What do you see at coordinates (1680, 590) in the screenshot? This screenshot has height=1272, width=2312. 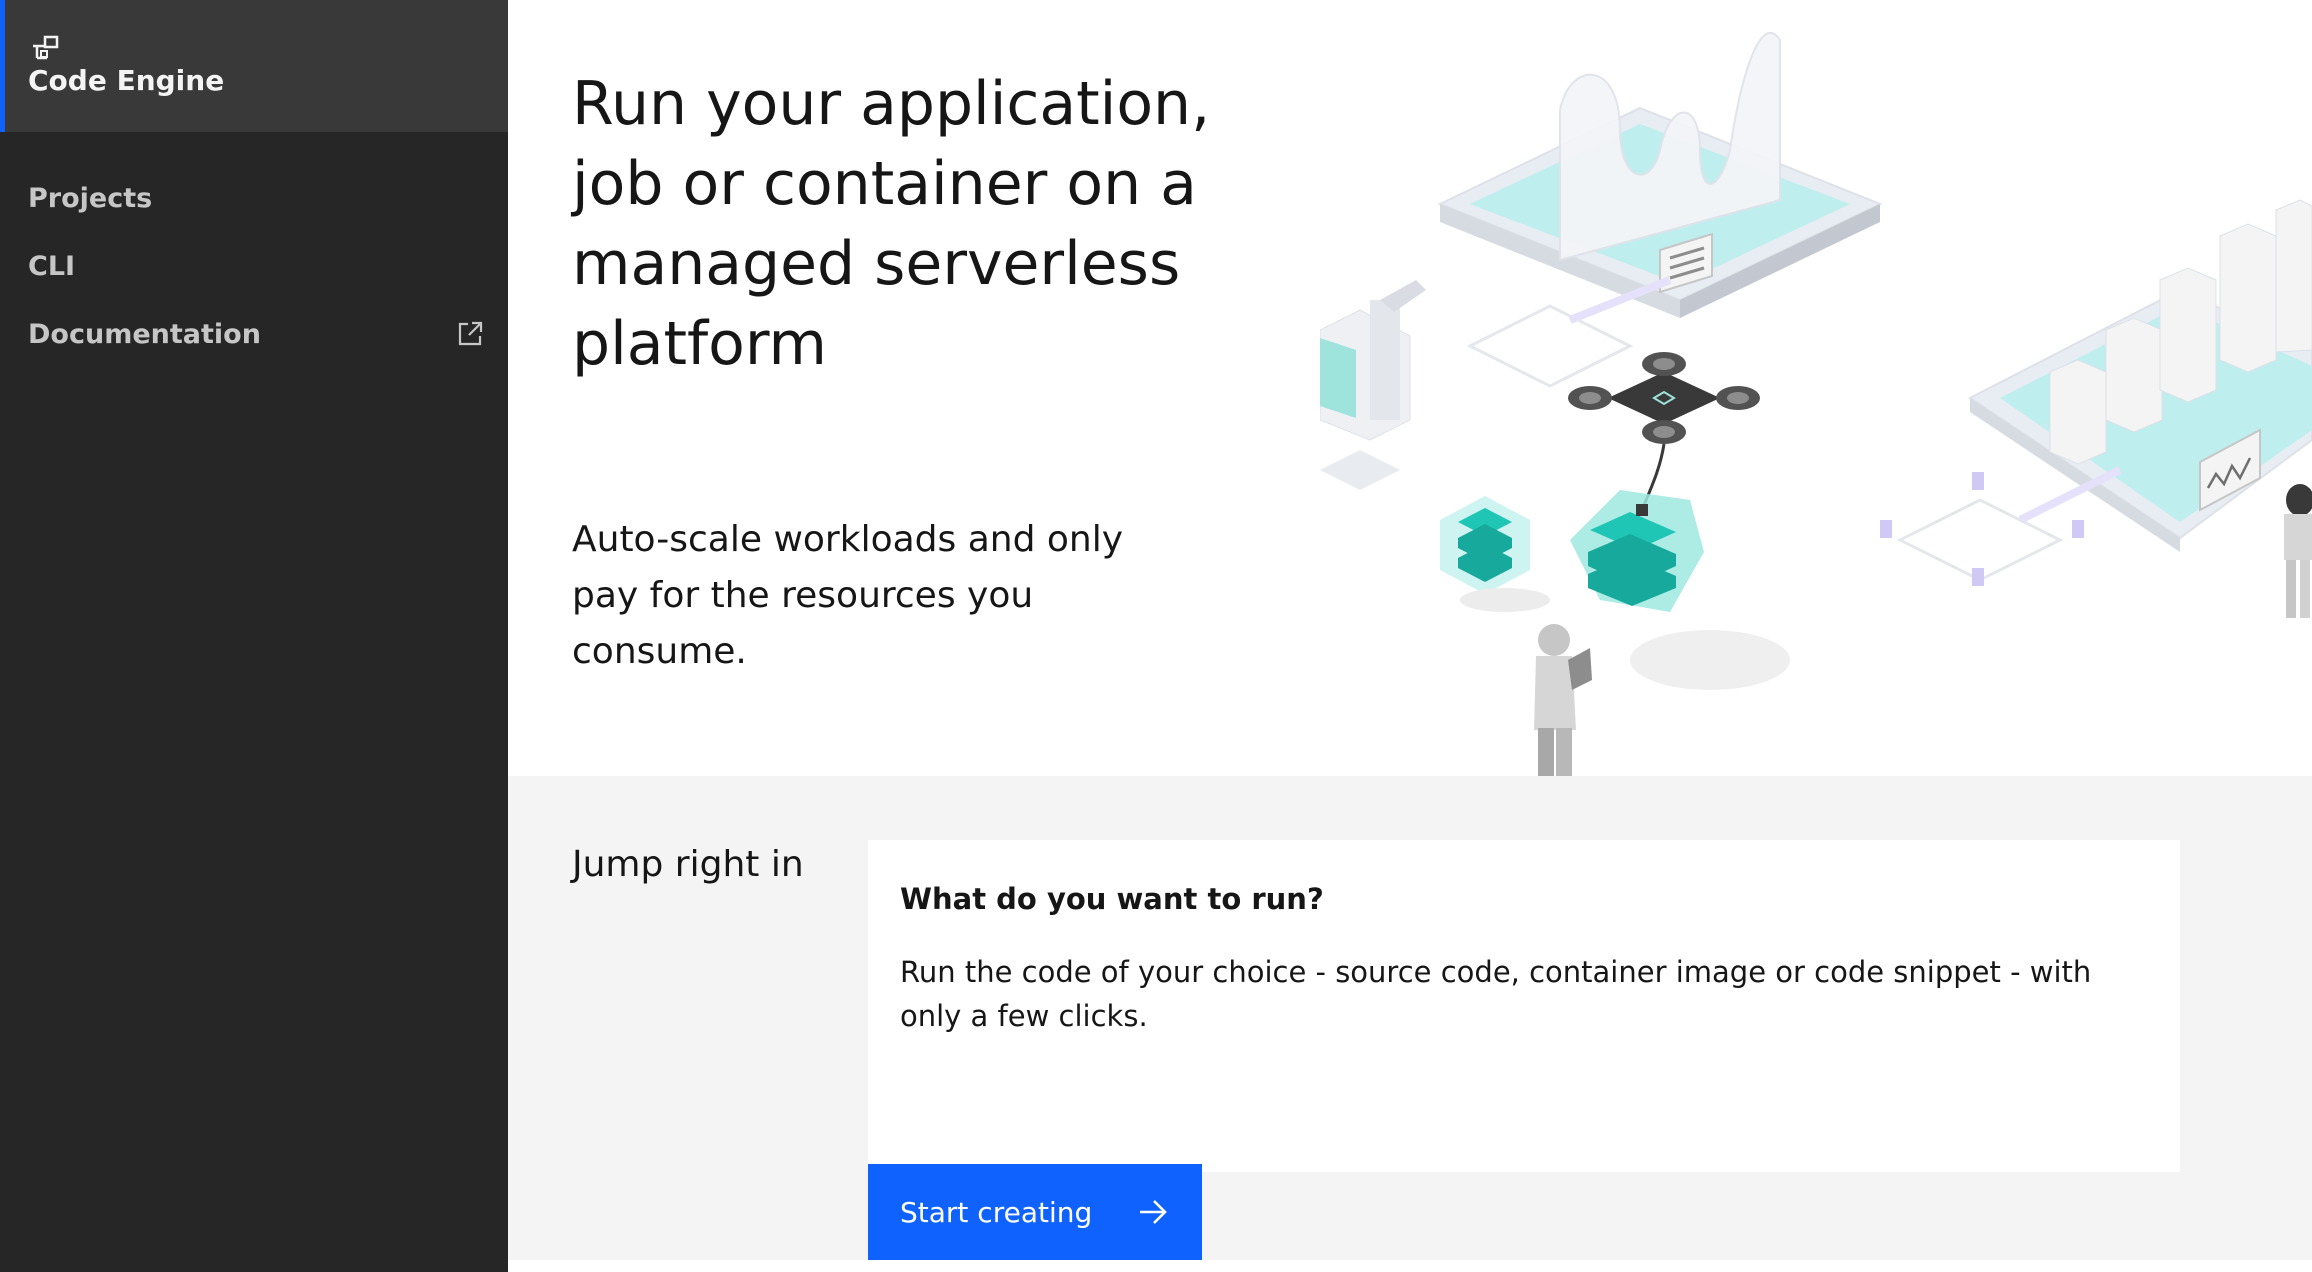 I see `hanging-cube-graphic` at bounding box center [1680, 590].